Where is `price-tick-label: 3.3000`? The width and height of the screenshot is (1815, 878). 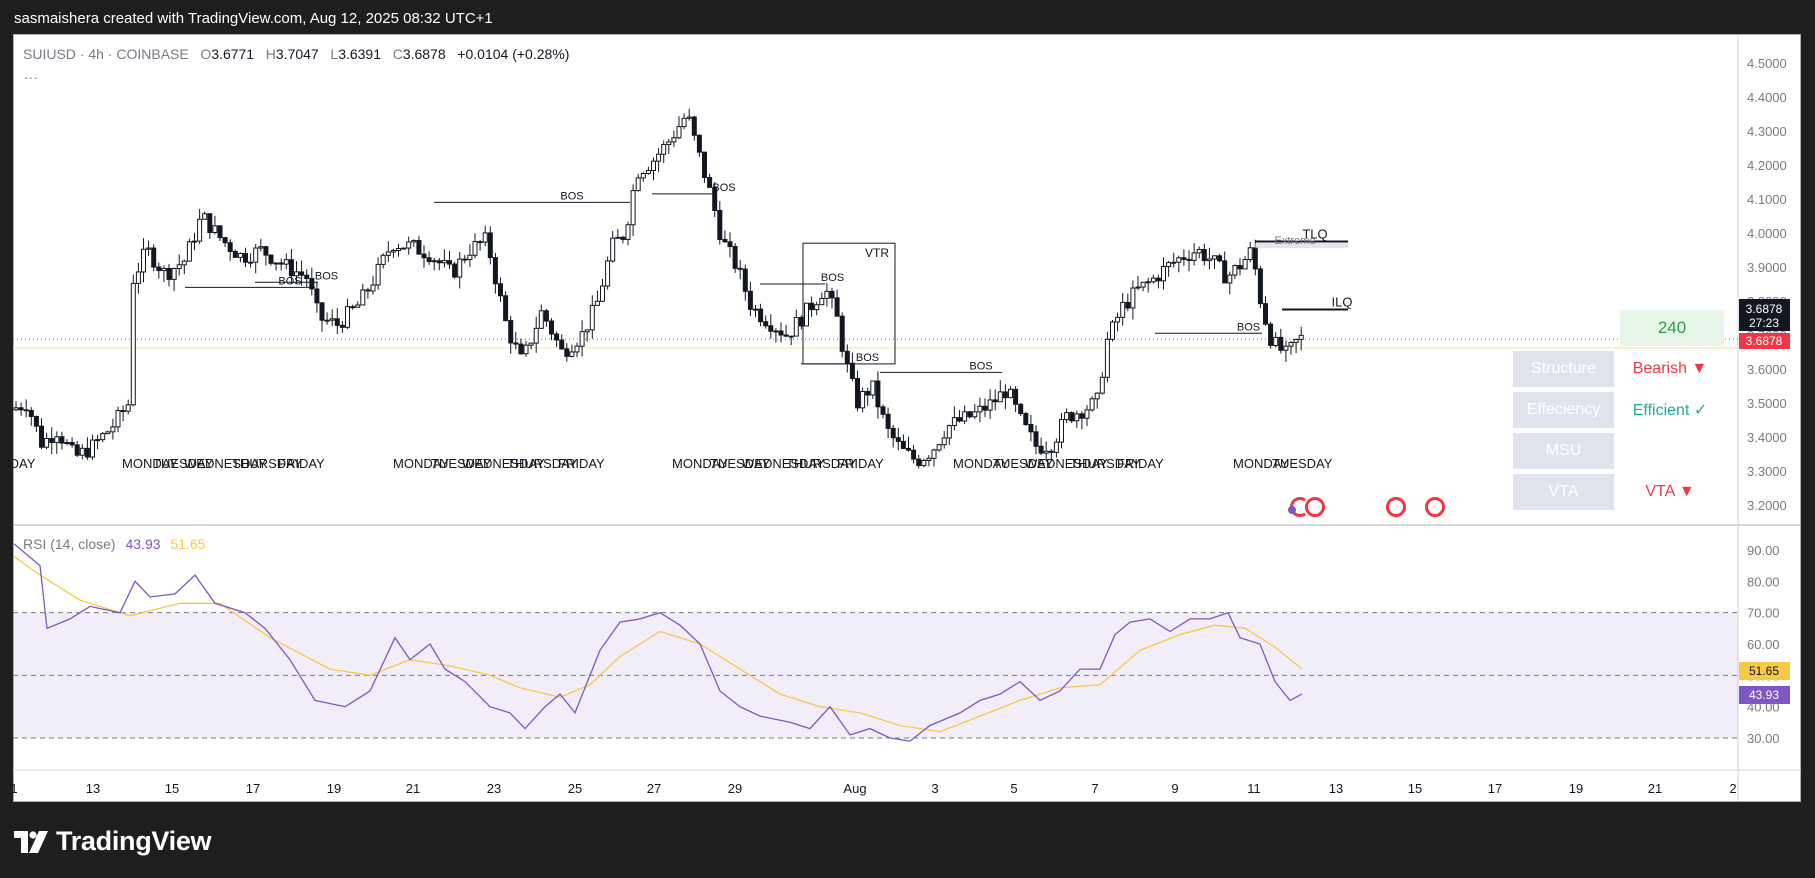
price-tick-label: 3.3000 is located at coordinates (1767, 471).